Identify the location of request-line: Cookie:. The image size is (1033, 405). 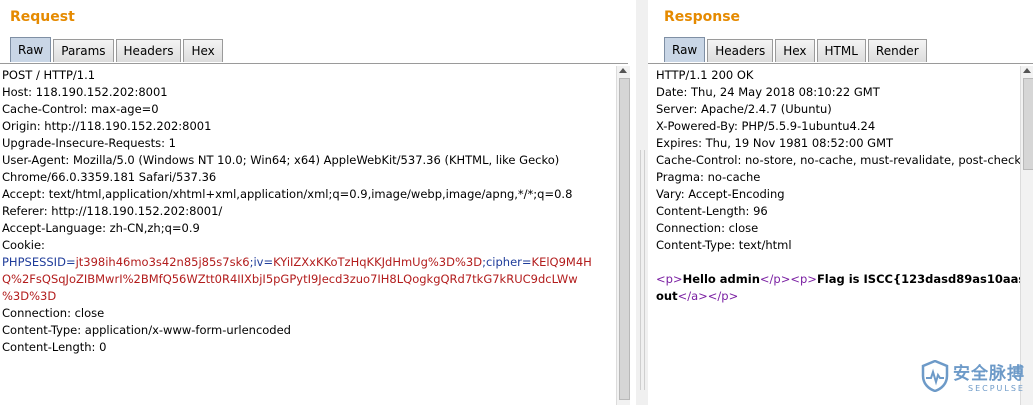
(23, 245).